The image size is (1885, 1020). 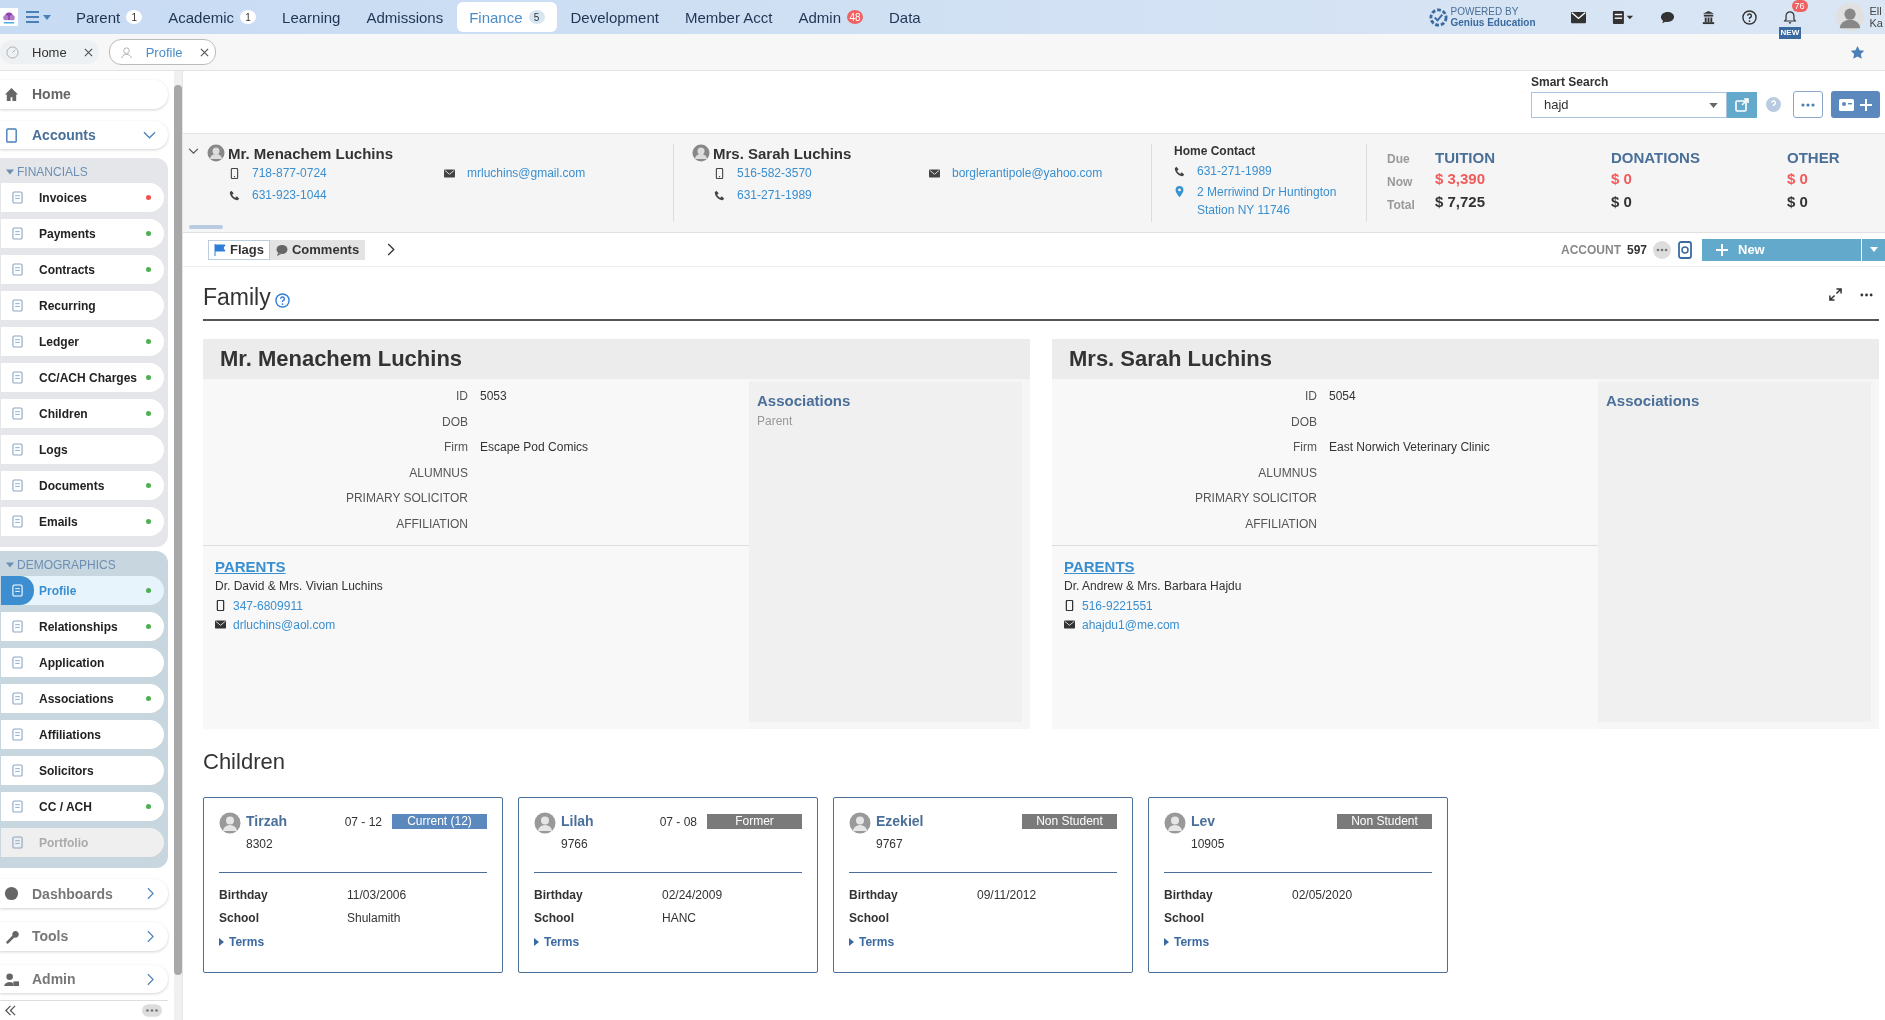 I want to click on sidebar-item: Home, so click(x=84, y=94).